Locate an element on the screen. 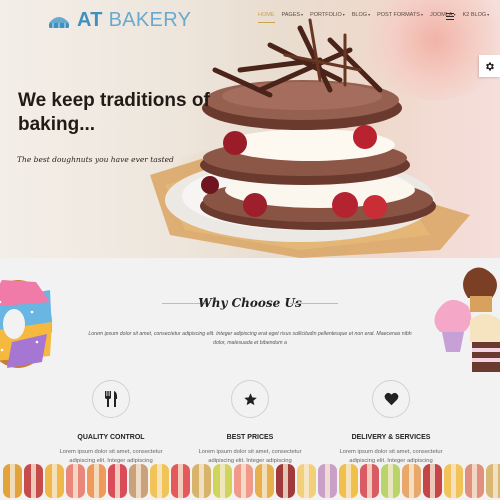  why-divider-right is located at coordinates (314, 303).